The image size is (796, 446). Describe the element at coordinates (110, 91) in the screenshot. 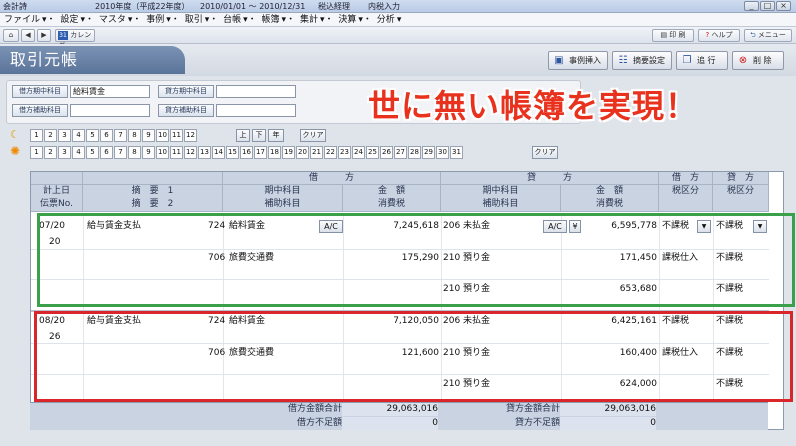

I see `debit-account-field: 給料賃金` at that location.